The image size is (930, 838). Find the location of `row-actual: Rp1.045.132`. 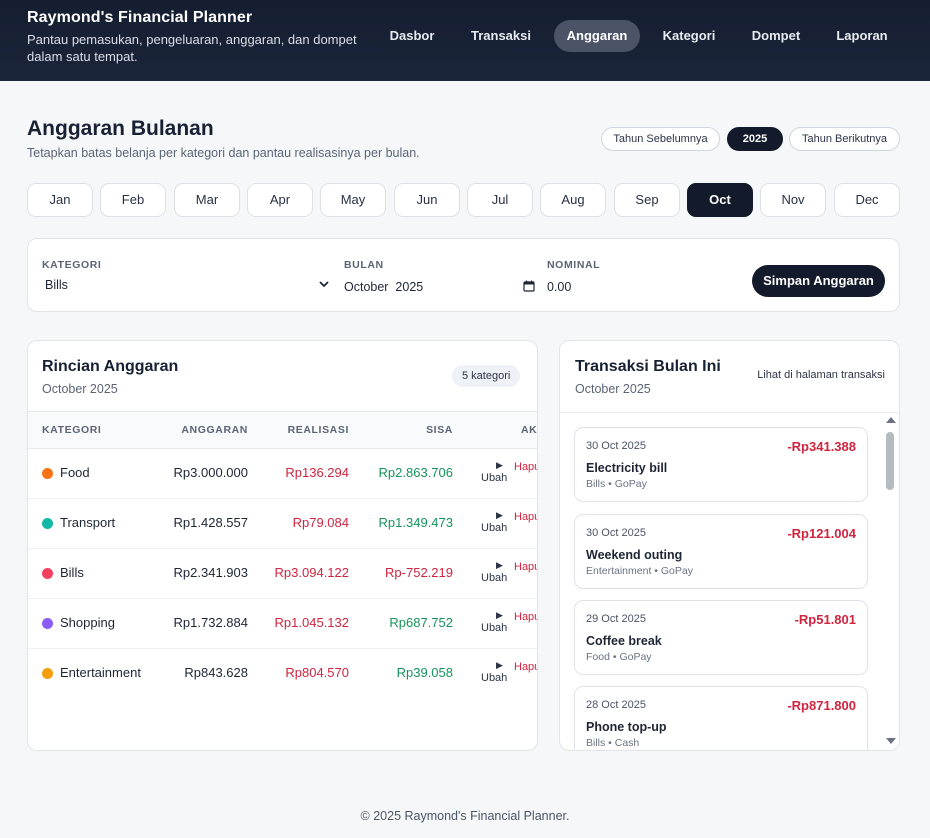

row-actual: Rp1.045.132 is located at coordinates (311, 622).